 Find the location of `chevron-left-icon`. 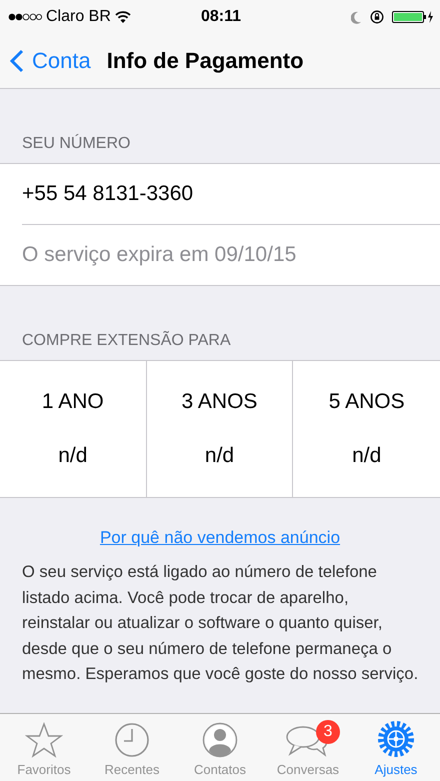

chevron-left-icon is located at coordinates (17, 61).